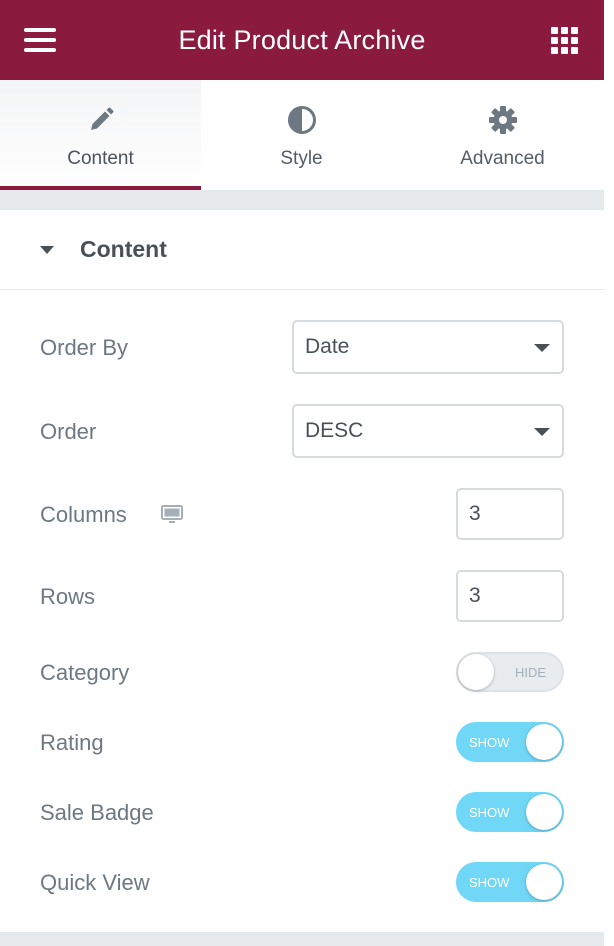 The image size is (614, 946). Describe the element at coordinates (72, 742) in the screenshot. I see `rating-label: Rating` at that location.